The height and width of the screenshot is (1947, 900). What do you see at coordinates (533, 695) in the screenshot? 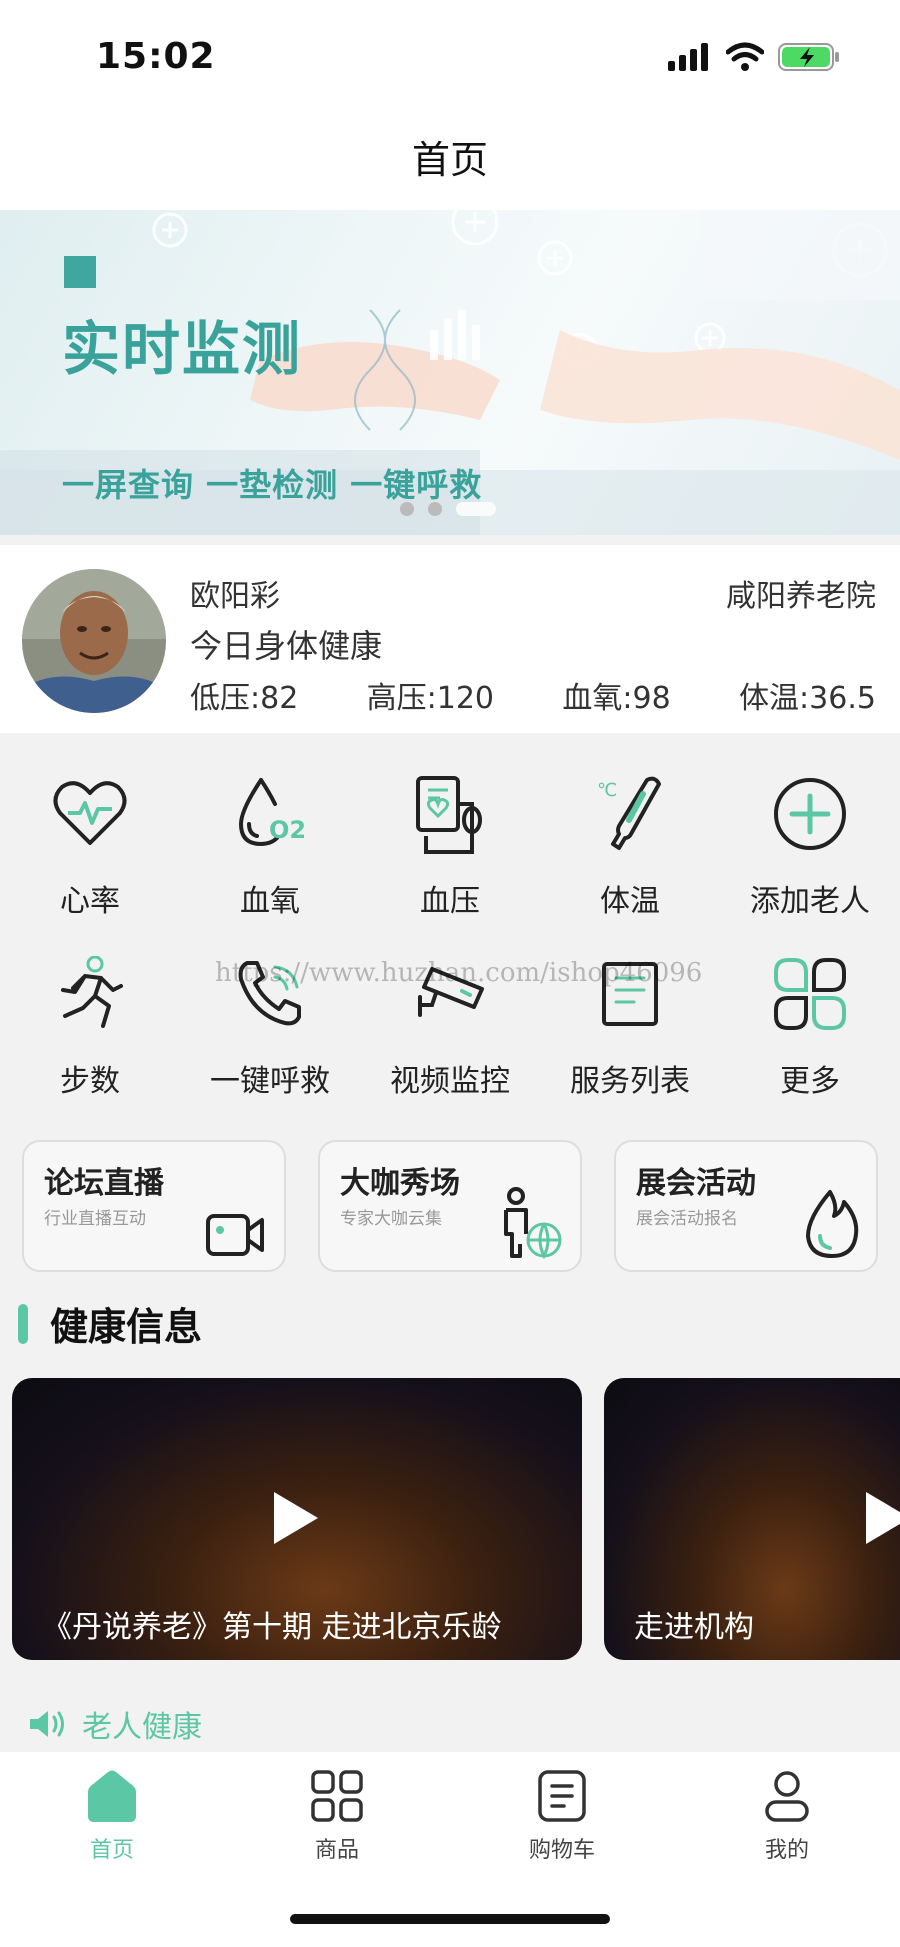
I see `vital-stats: 低压:82 高压:120 血氧:98 体温:36.5` at bounding box center [533, 695].